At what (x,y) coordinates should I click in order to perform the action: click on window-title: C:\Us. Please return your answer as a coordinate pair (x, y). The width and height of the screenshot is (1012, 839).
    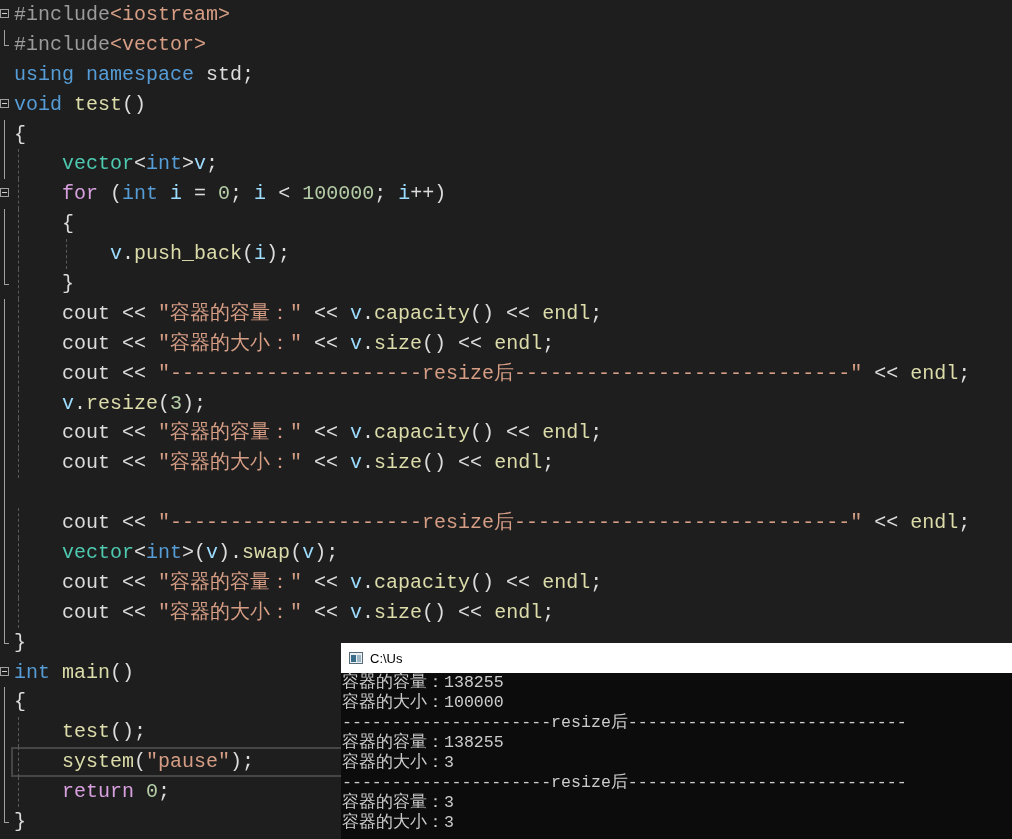
    Looking at the image, I should click on (386, 658).